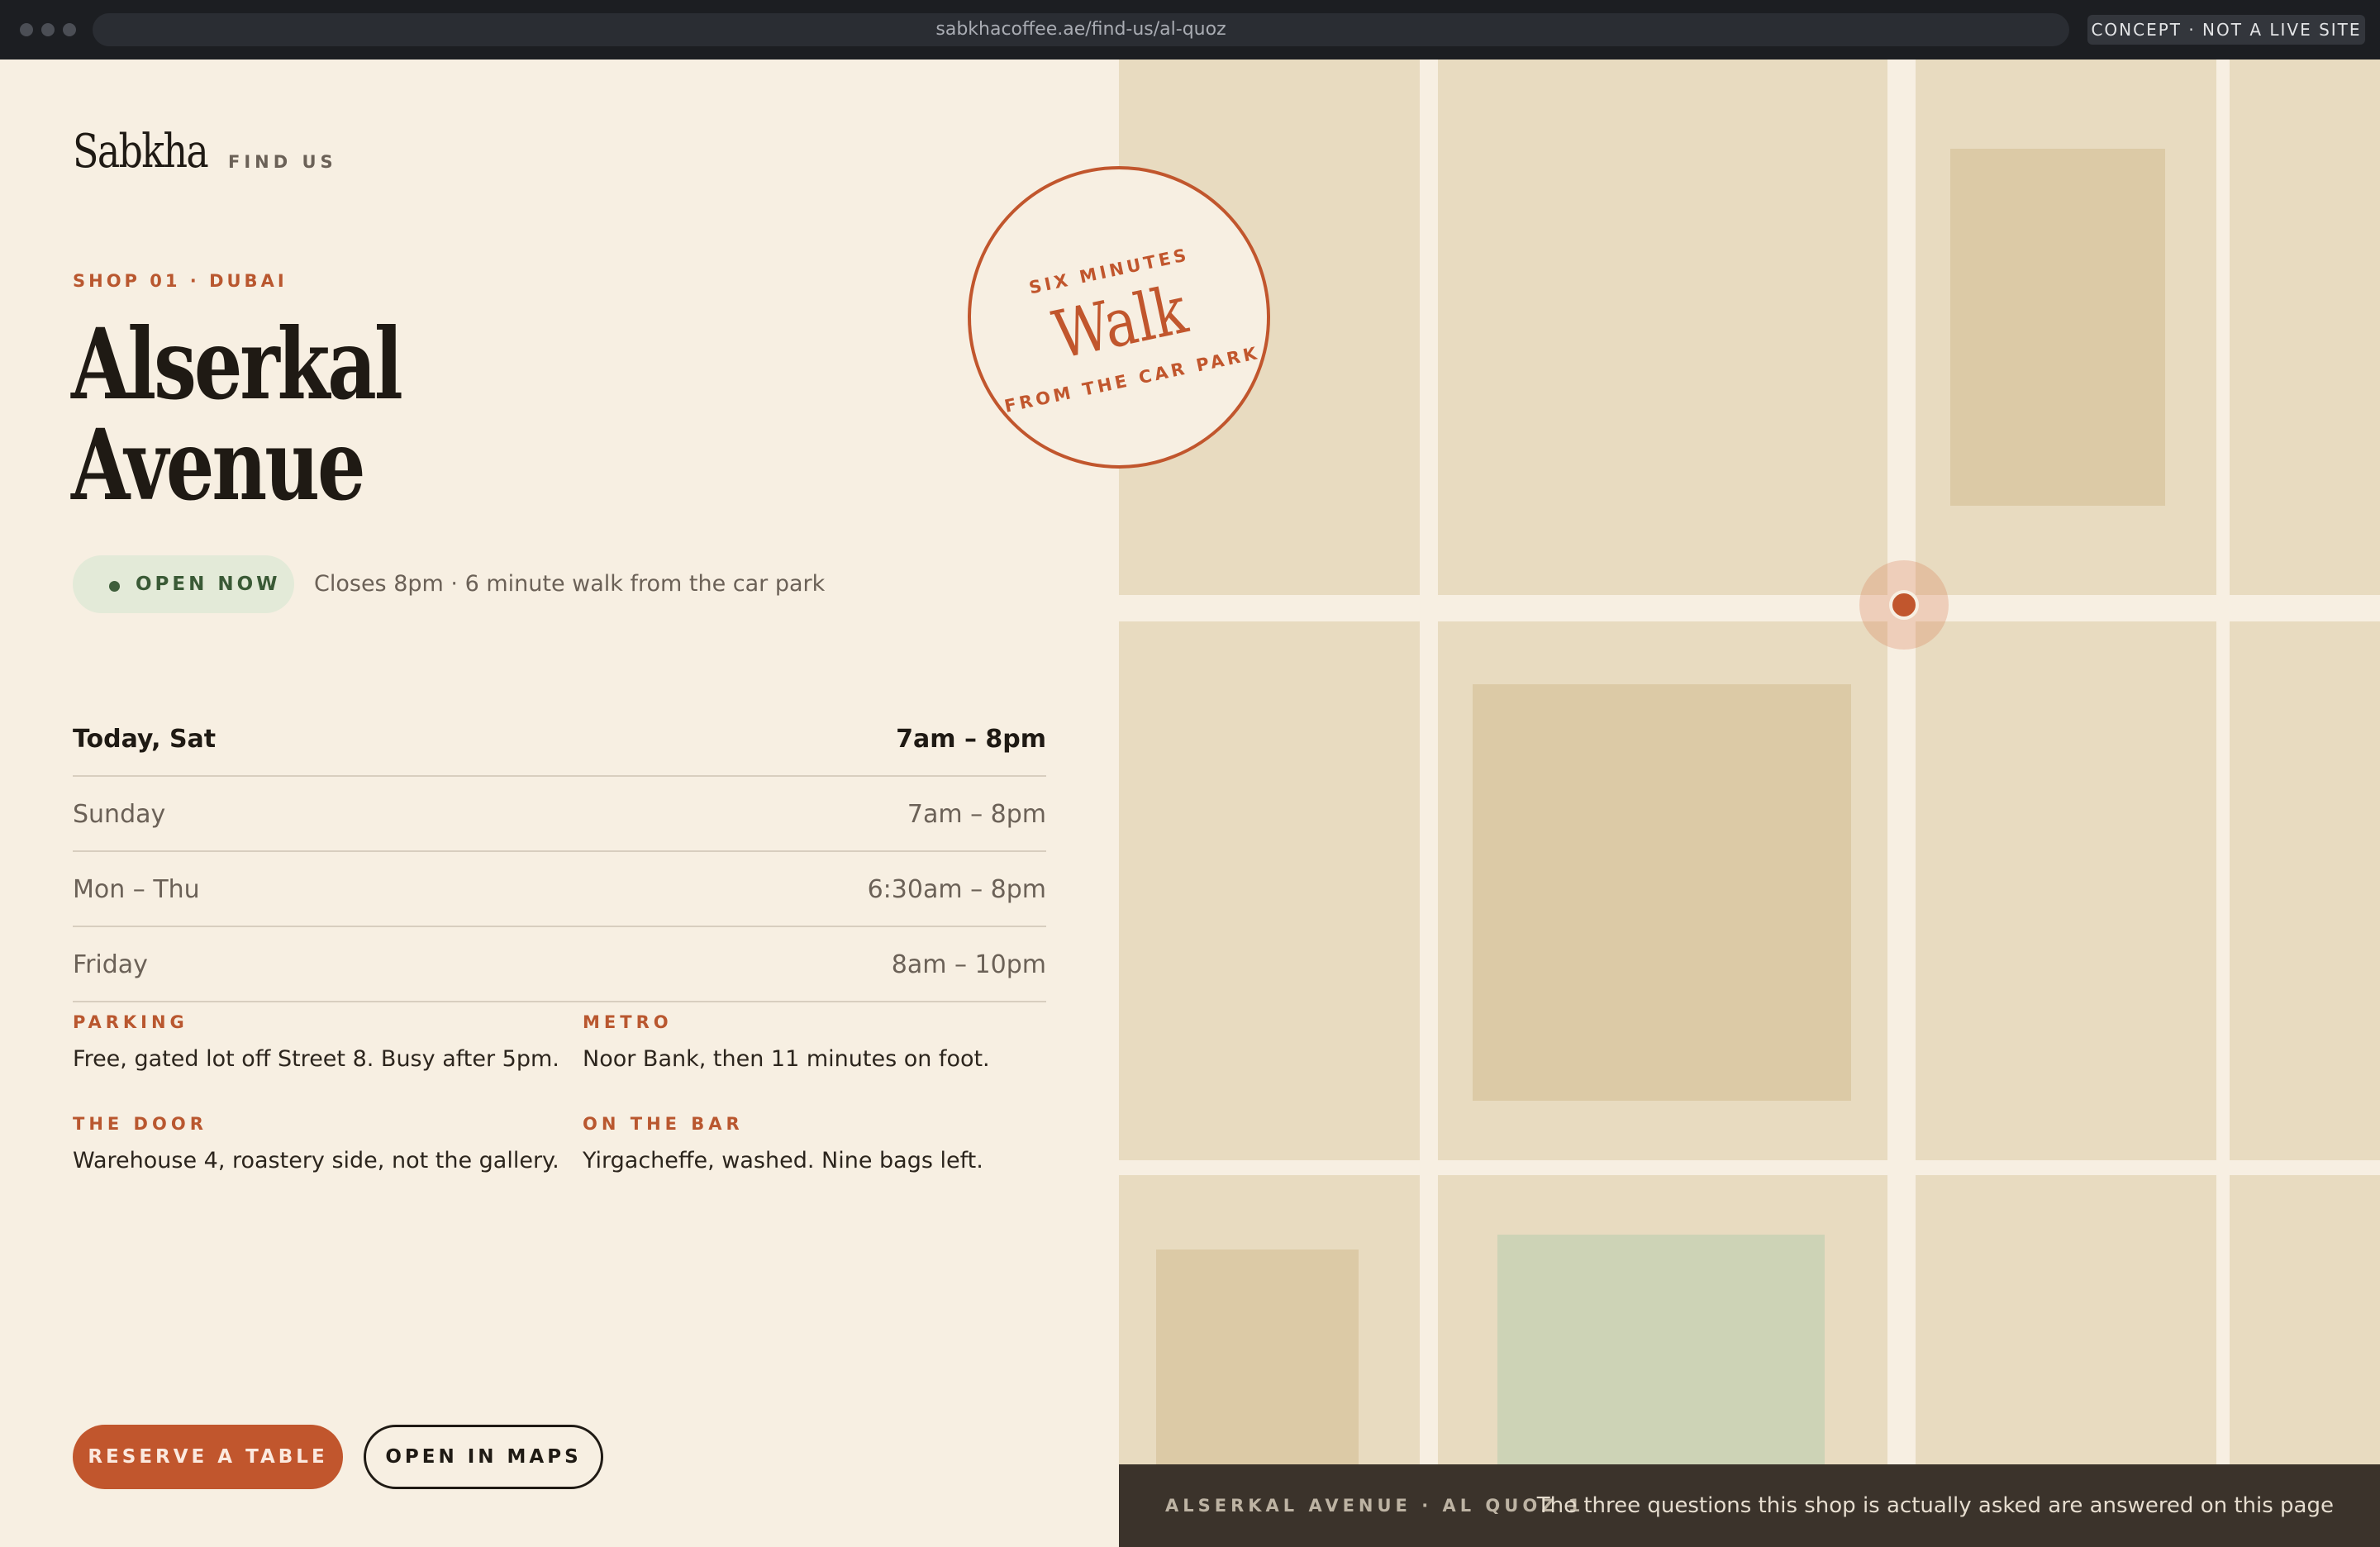  Describe the element at coordinates (1119, 317) in the screenshot. I see `walk-time-stamp: SIX MINUTES Walk FROM THE CAR PARK` at that location.